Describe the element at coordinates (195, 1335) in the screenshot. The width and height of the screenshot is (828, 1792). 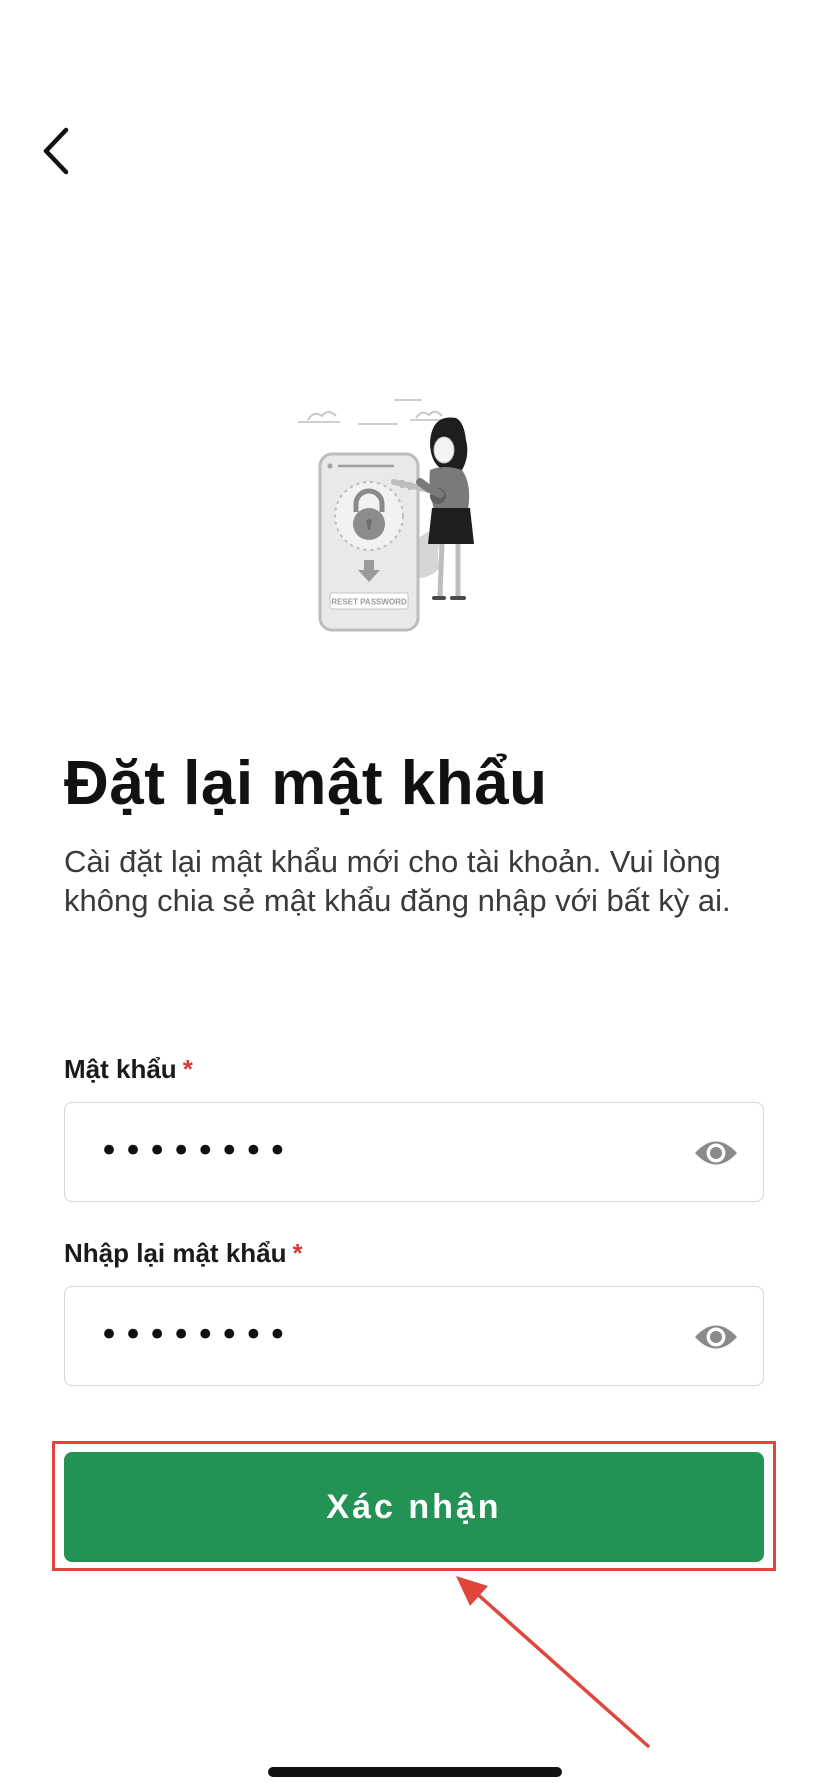
I see `confirm-password-value: ••••••••` at that location.